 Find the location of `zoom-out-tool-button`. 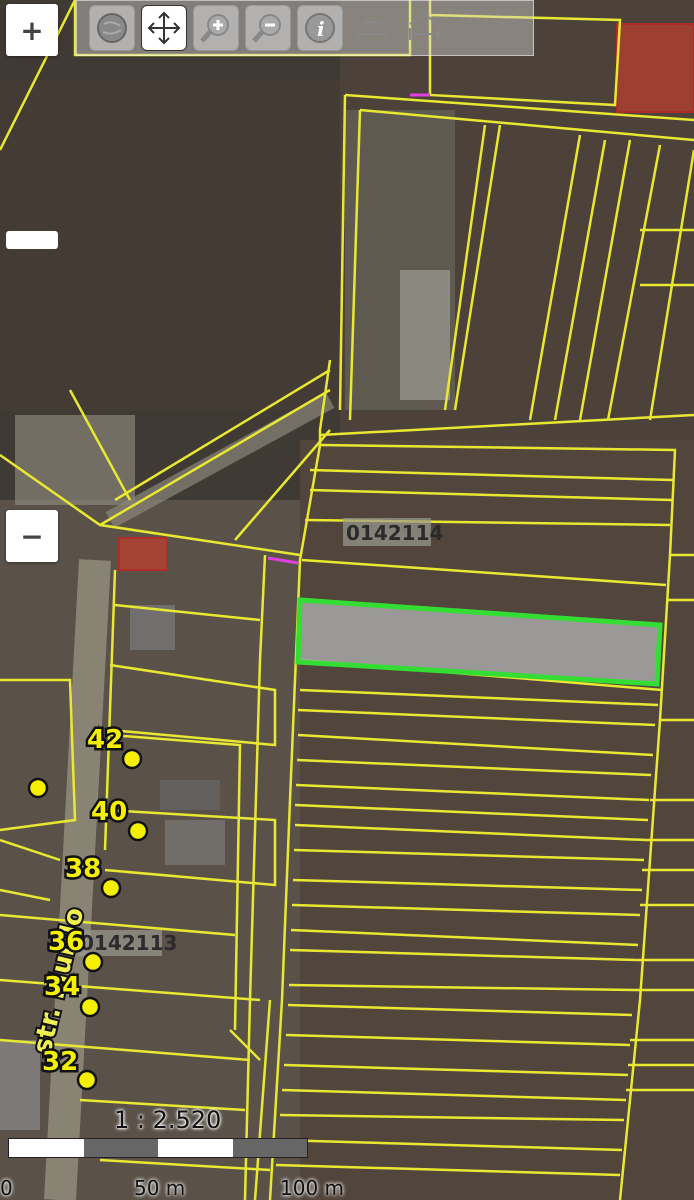

zoom-out-tool-button is located at coordinates (268, 28).